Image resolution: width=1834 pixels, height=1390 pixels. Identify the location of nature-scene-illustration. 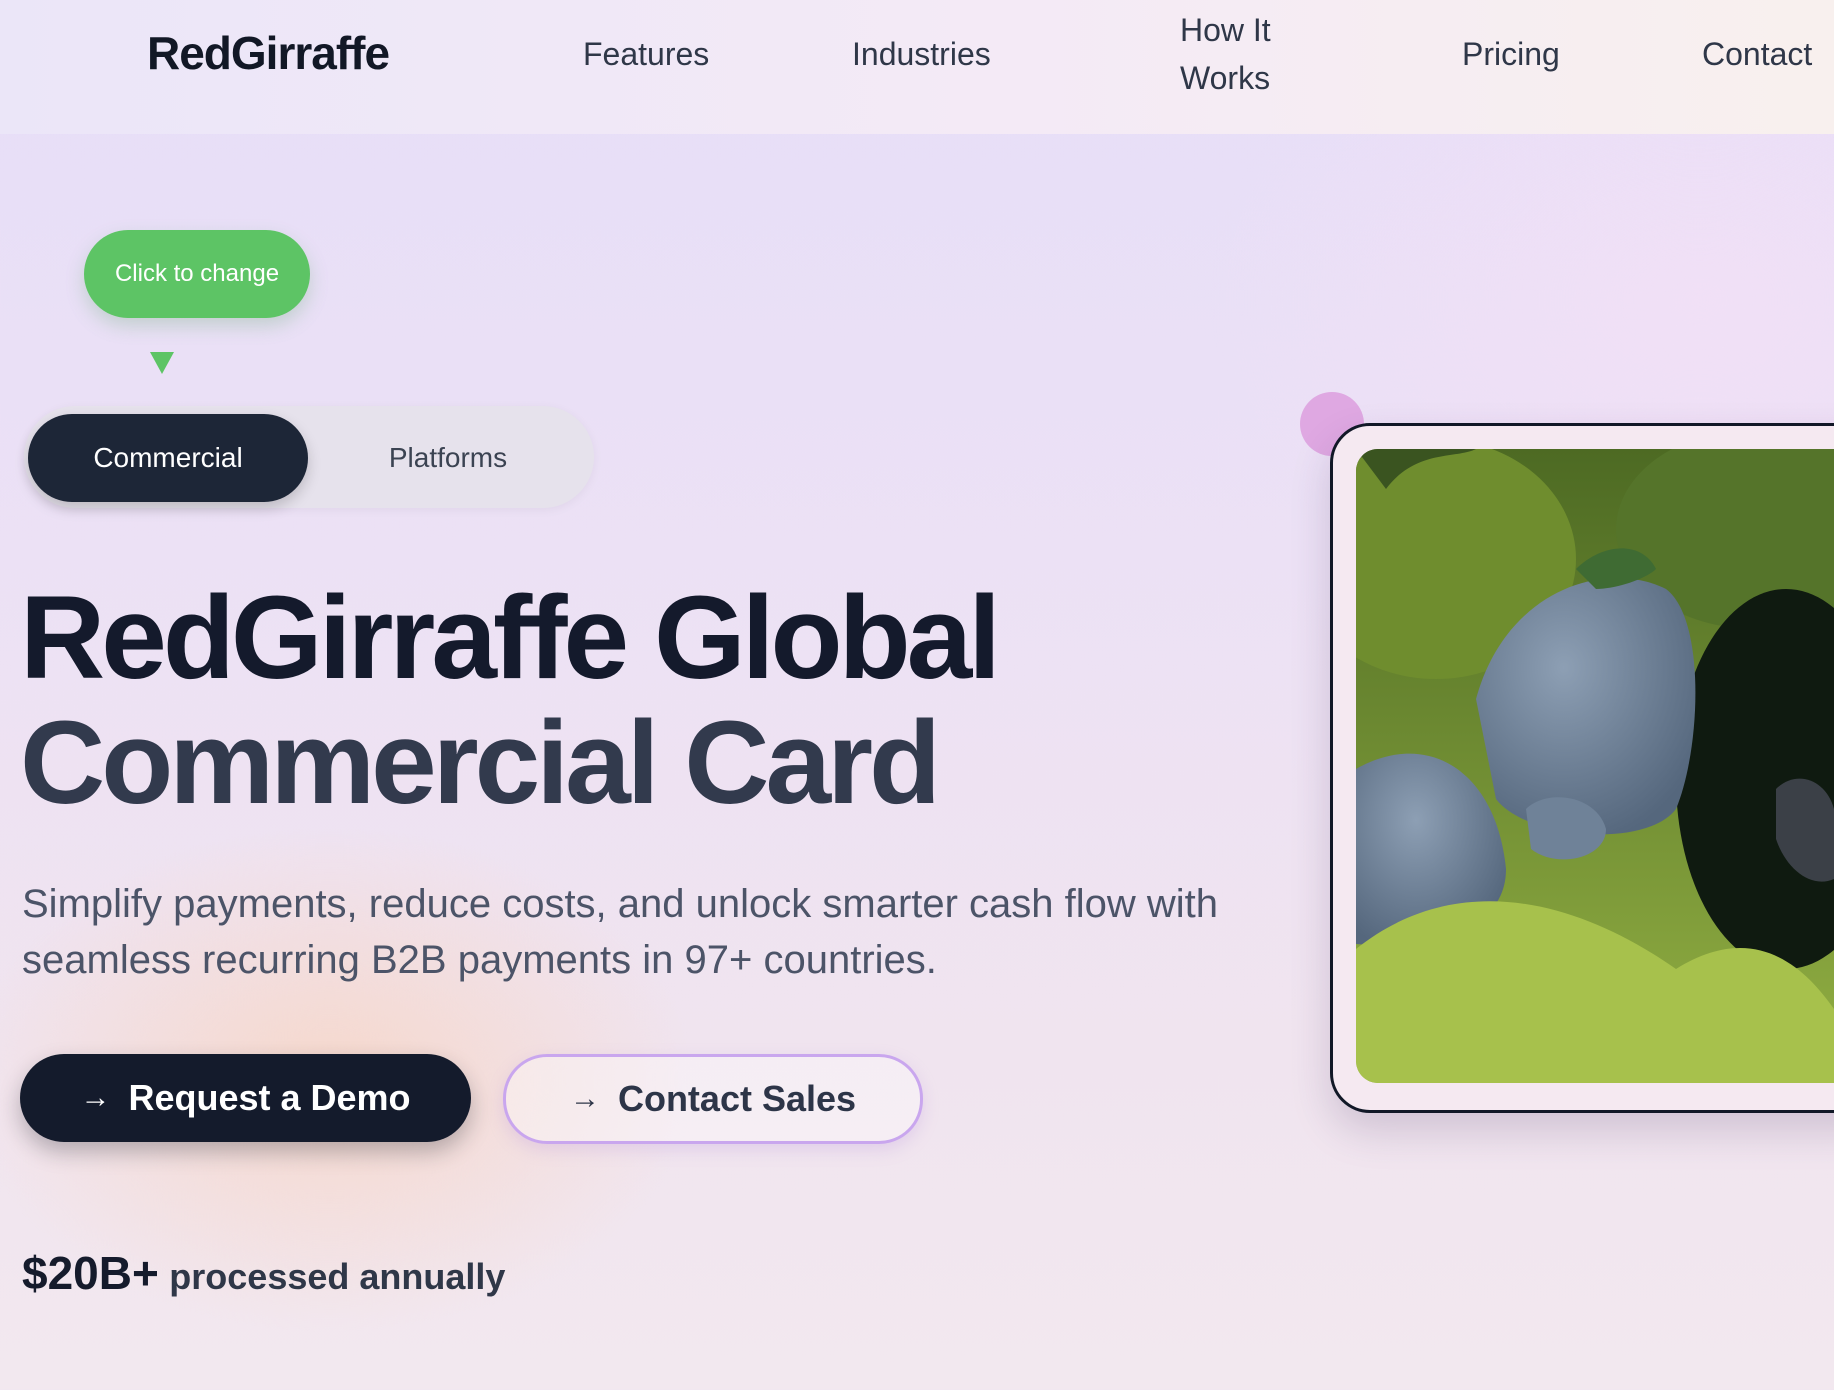
(1595, 766).